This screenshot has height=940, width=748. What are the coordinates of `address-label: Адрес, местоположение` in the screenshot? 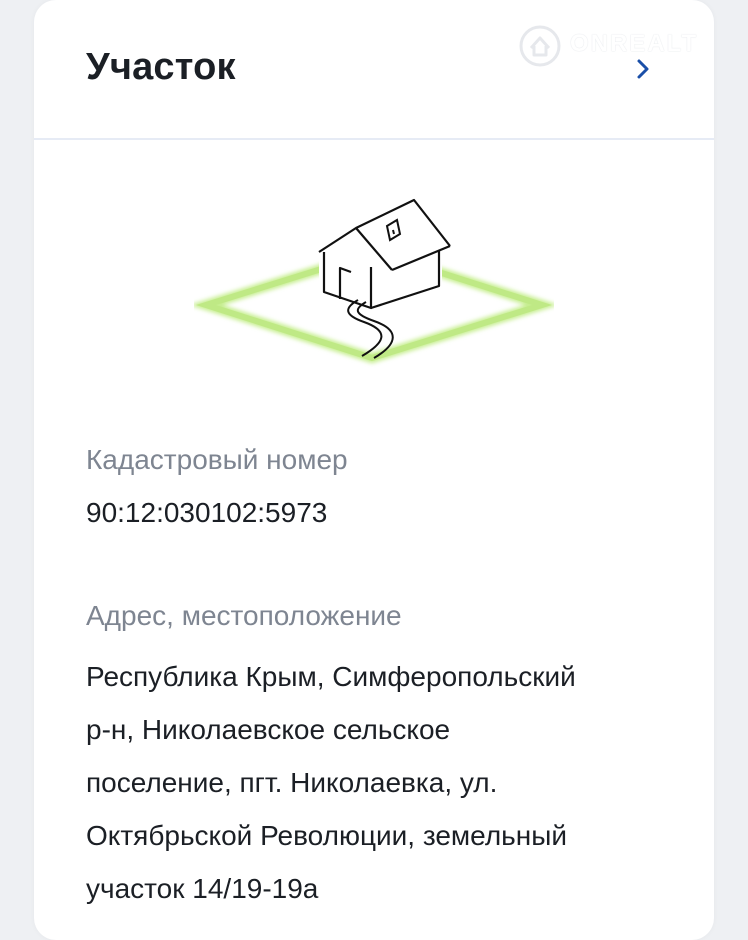 It's located at (244, 615).